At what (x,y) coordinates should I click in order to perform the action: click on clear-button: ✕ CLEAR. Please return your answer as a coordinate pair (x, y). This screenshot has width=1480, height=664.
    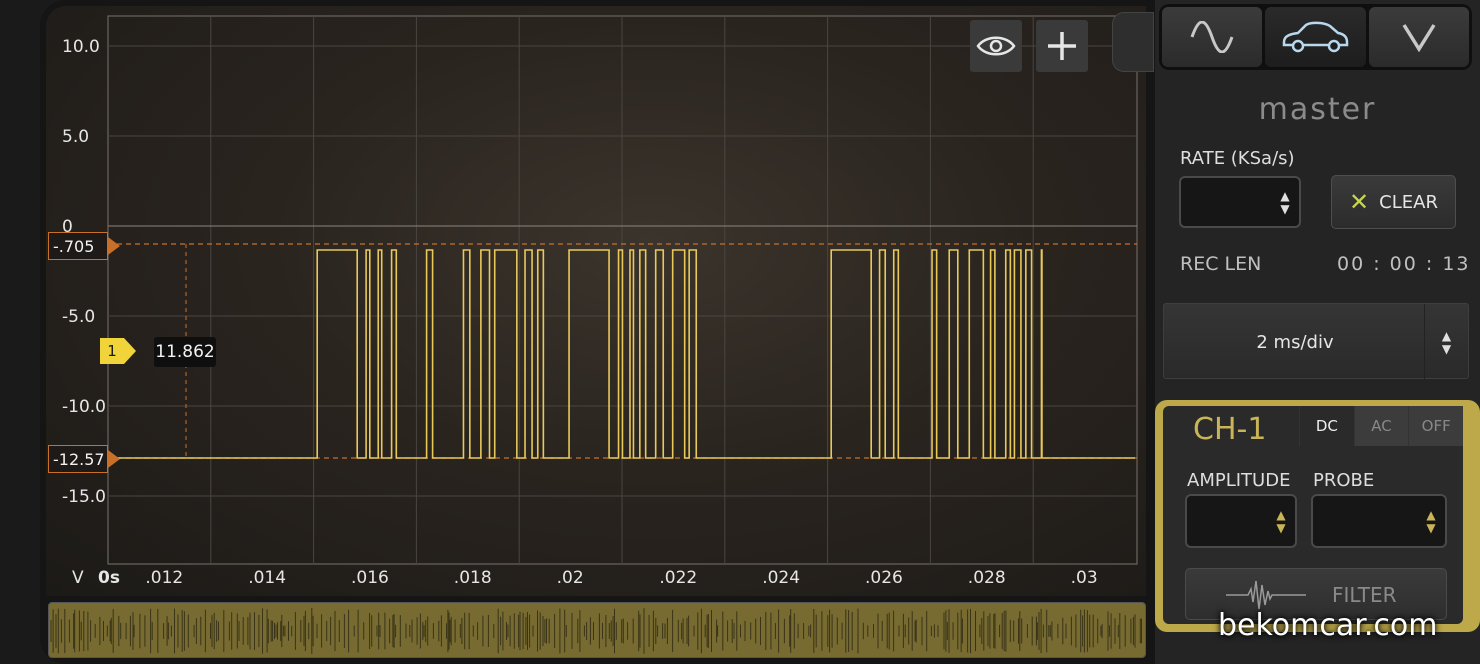
    Looking at the image, I should click on (1393, 202).